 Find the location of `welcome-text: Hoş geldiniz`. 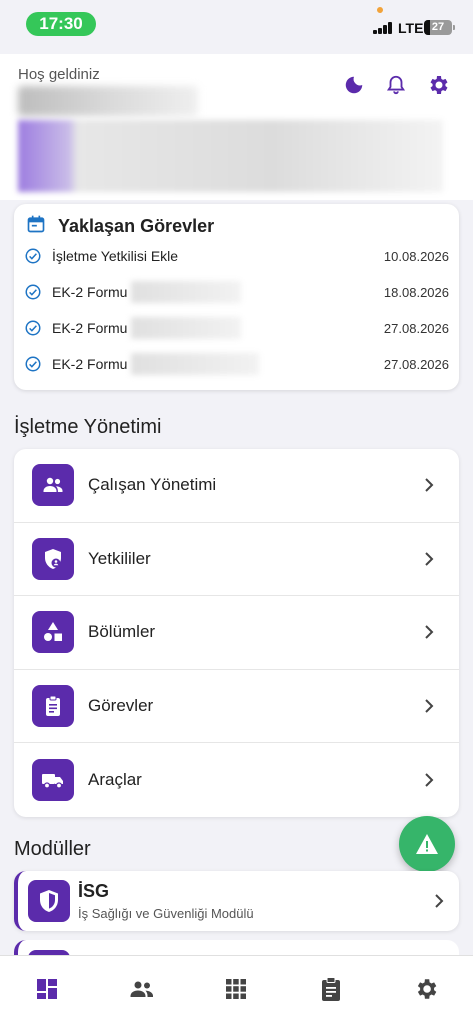

welcome-text: Hoş geldiniz is located at coordinates (59, 74).